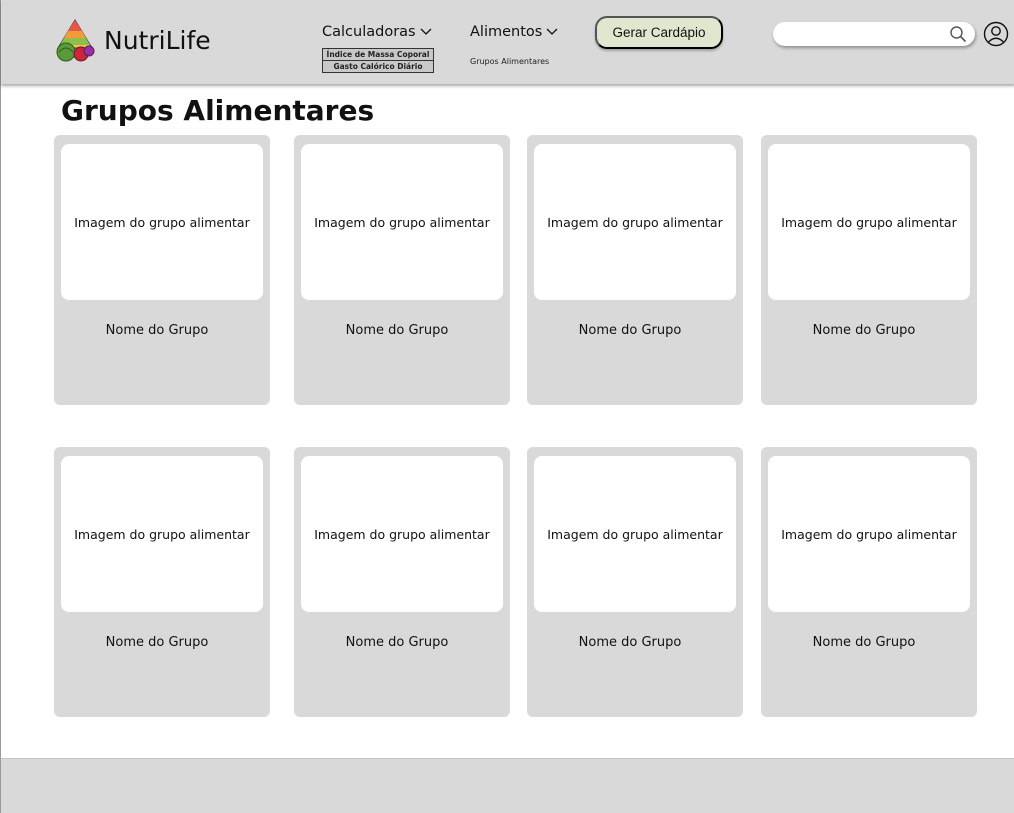 This screenshot has width=1014, height=813. I want to click on brand-name: NutriLife, so click(157, 40).